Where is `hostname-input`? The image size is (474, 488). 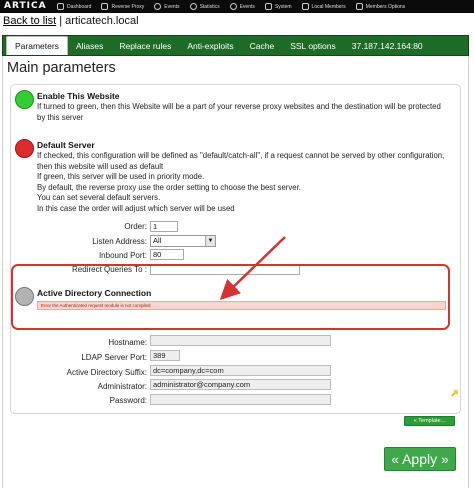
hostname-input is located at coordinates (240, 340).